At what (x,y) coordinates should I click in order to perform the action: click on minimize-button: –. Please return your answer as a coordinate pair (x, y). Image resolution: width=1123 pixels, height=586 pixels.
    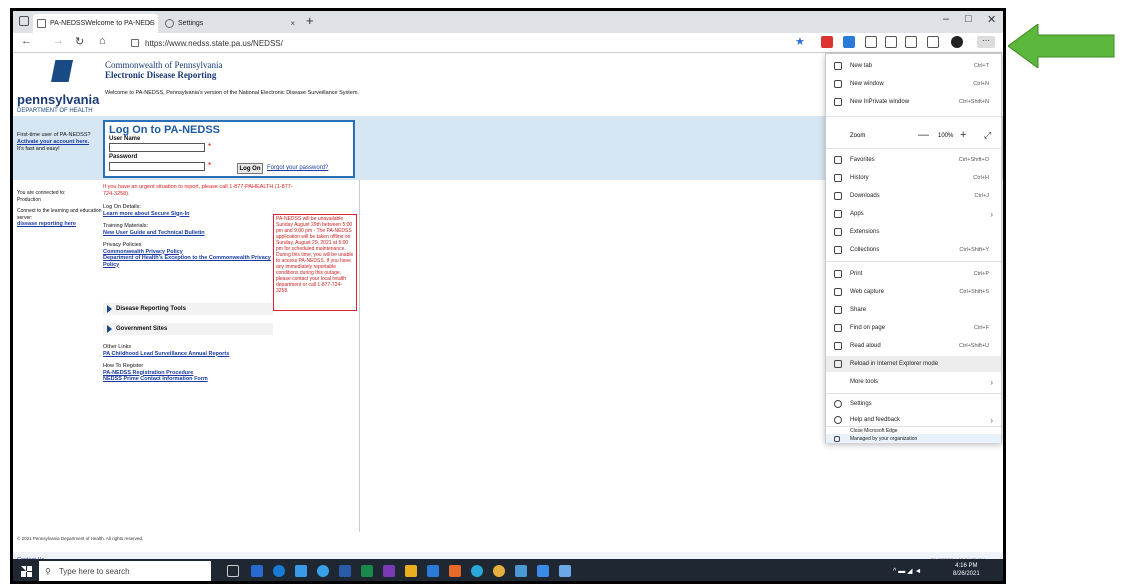
    Looking at the image, I should click on (946, 19).